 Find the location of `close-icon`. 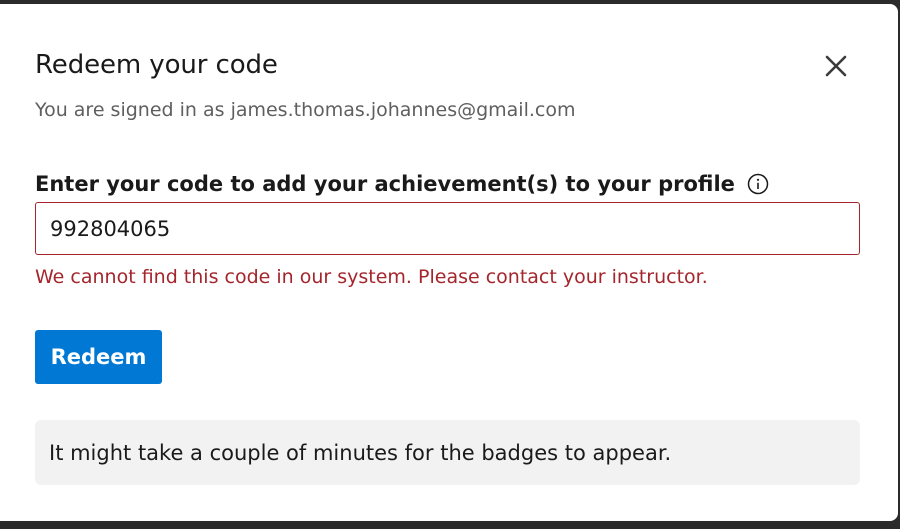

close-icon is located at coordinates (836, 66).